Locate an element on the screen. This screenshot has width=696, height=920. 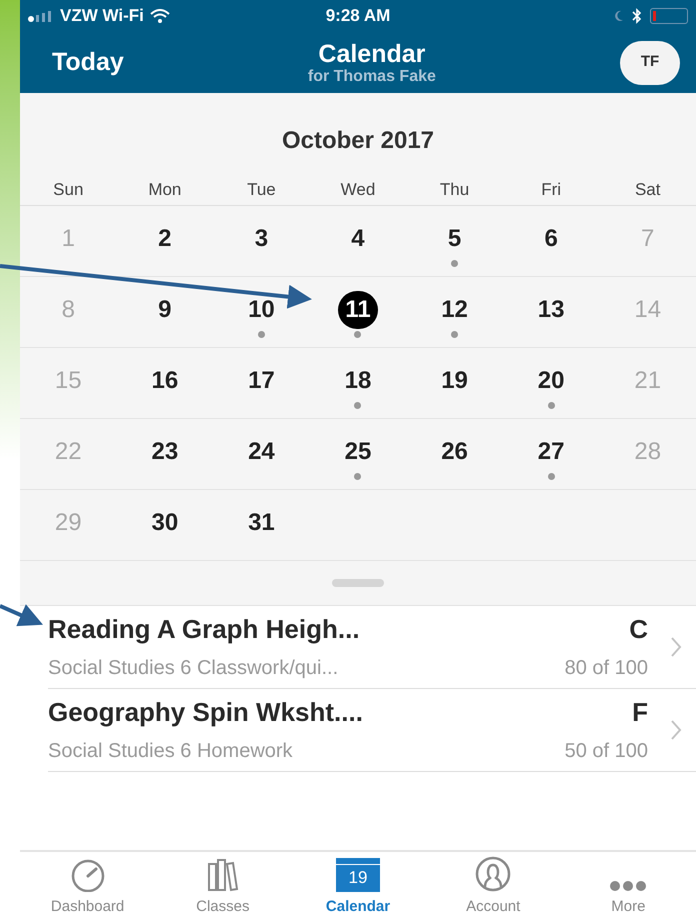
wifi-icon is located at coordinates (160, 16).